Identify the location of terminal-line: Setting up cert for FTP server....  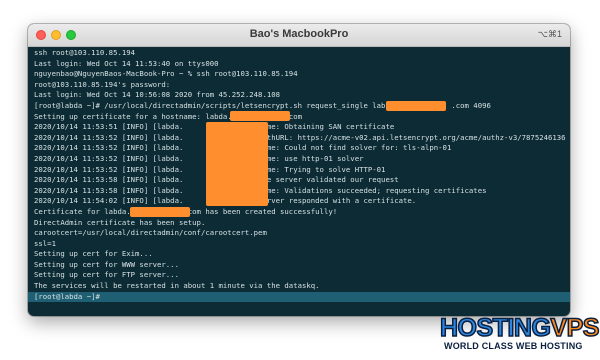
(106, 275).